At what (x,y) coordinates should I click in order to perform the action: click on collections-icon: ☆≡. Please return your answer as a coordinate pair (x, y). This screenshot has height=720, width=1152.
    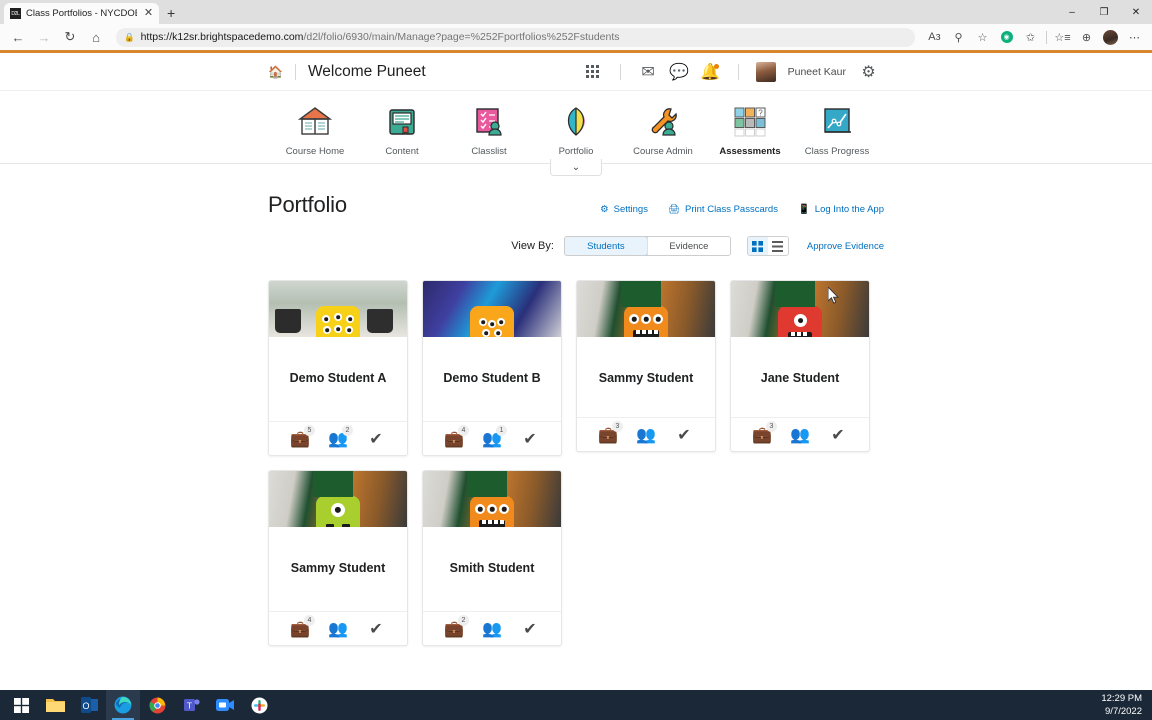
    Looking at the image, I should click on (1062, 37).